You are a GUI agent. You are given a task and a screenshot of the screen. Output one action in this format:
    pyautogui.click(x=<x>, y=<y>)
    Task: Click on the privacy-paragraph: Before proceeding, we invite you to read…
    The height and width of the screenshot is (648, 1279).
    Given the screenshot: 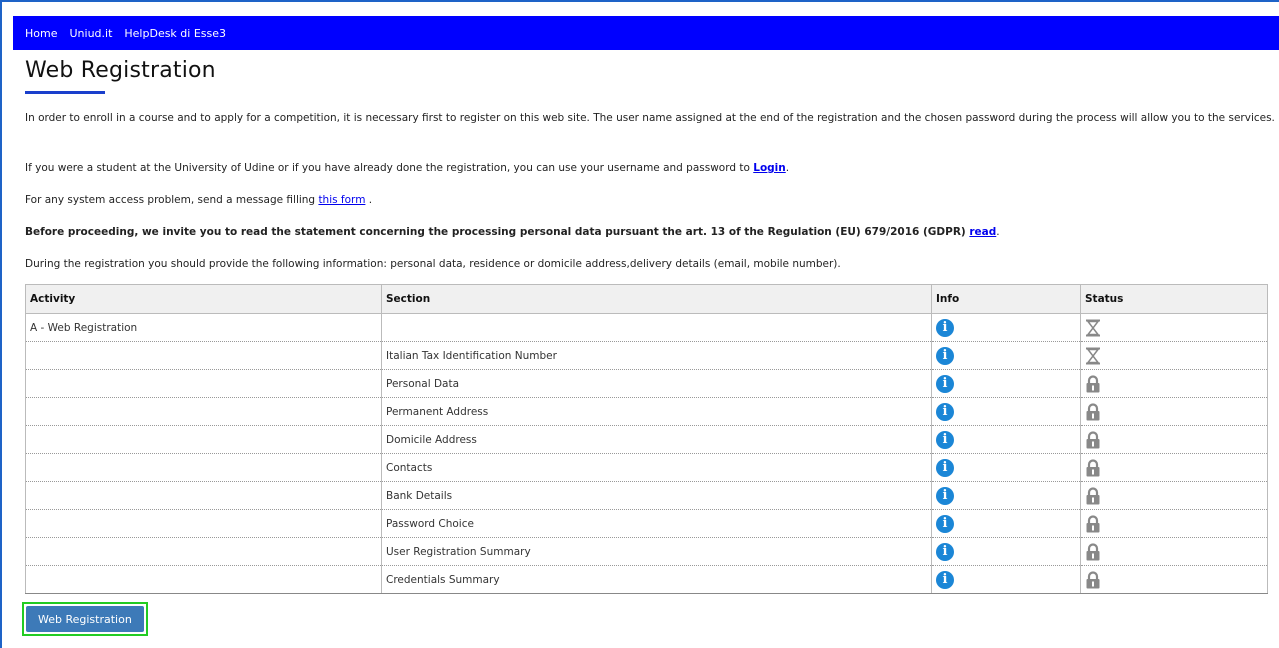 What is the action you would take?
    pyautogui.click(x=512, y=232)
    